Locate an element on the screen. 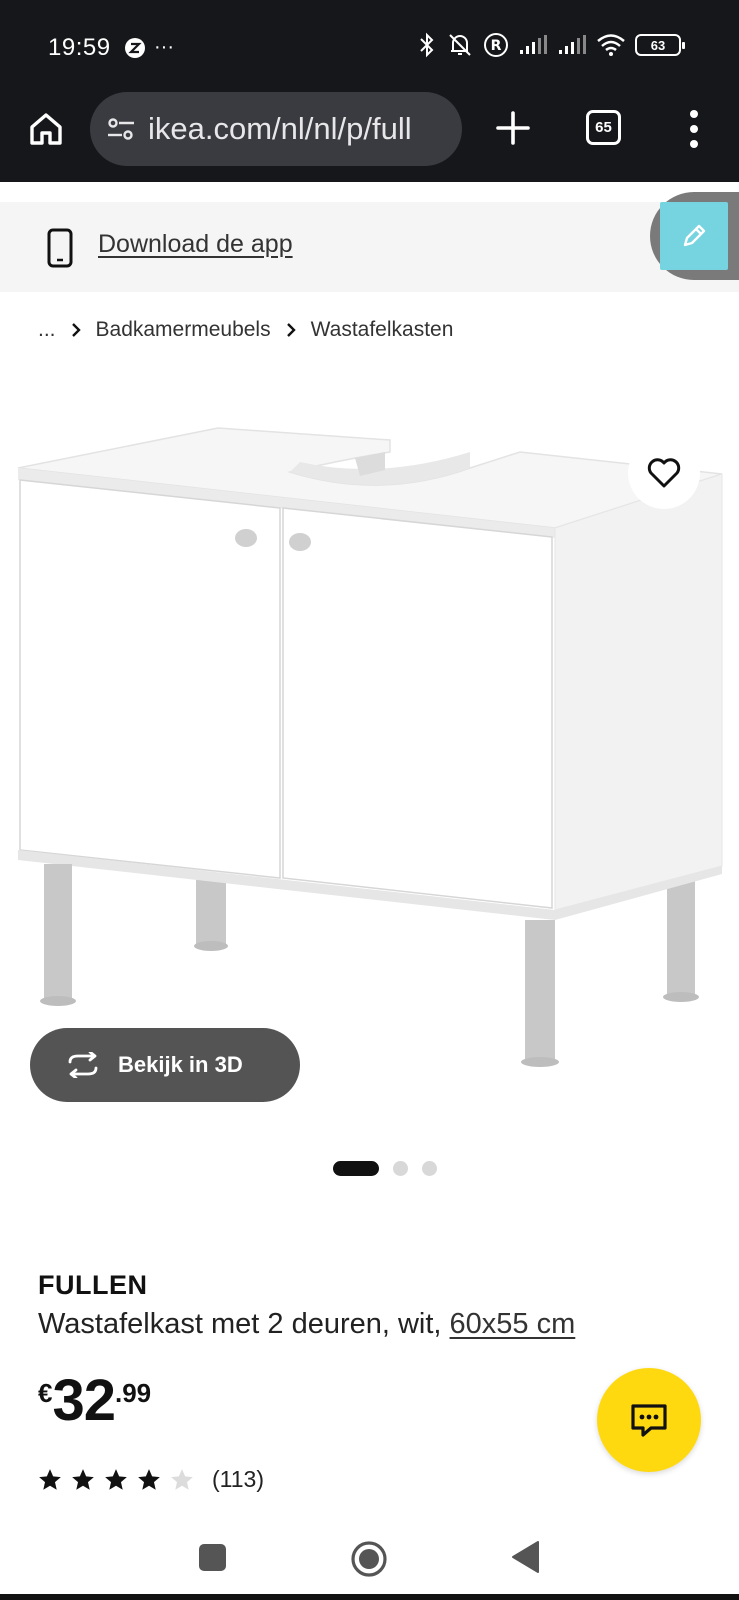  star-empty-icon is located at coordinates (182, 1479).